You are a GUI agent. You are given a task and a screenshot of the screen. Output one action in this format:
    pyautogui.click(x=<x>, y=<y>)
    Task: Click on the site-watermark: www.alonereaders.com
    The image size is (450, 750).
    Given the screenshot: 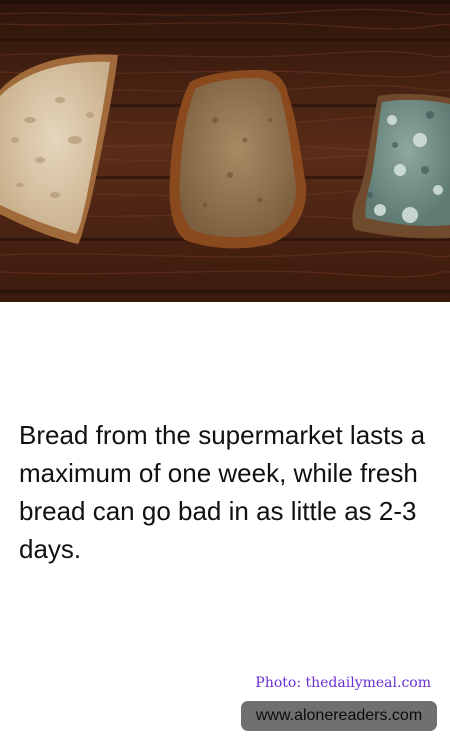 What is the action you would take?
    pyautogui.click(x=339, y=716)
    